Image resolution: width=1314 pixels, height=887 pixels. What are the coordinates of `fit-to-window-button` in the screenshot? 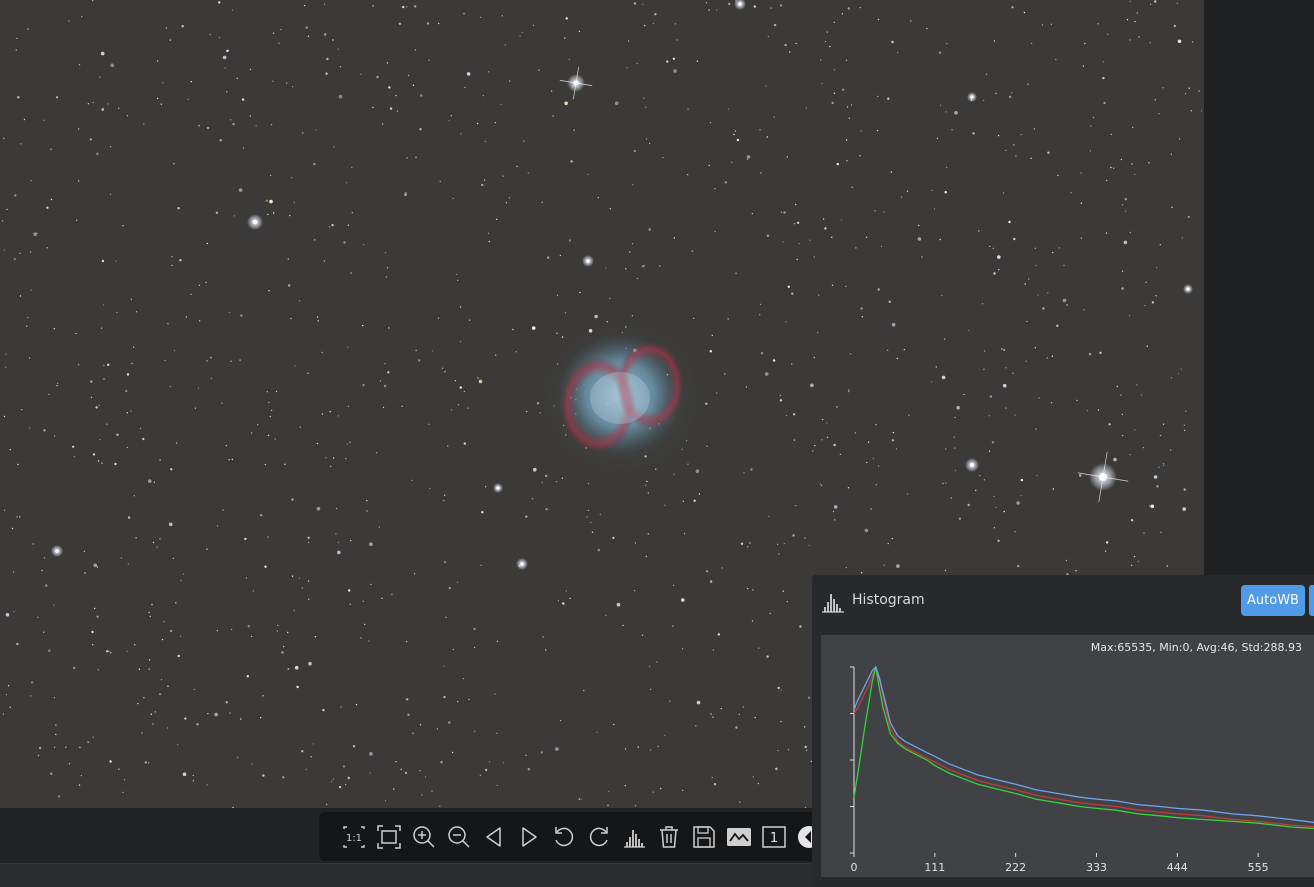 It's located at (389, 837).